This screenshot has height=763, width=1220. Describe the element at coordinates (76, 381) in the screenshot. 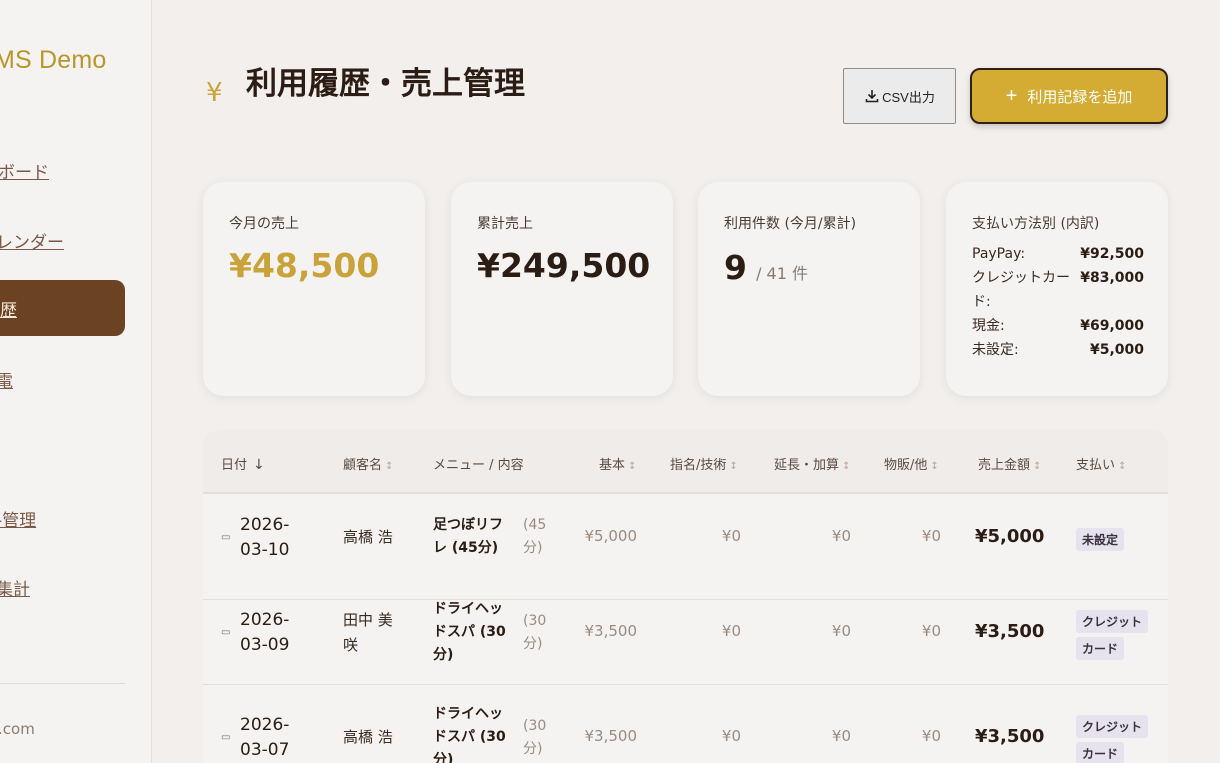

I see `sidebar: MS Demo ボード レンダー 歴 電 -管理 集計 .com` at that location.